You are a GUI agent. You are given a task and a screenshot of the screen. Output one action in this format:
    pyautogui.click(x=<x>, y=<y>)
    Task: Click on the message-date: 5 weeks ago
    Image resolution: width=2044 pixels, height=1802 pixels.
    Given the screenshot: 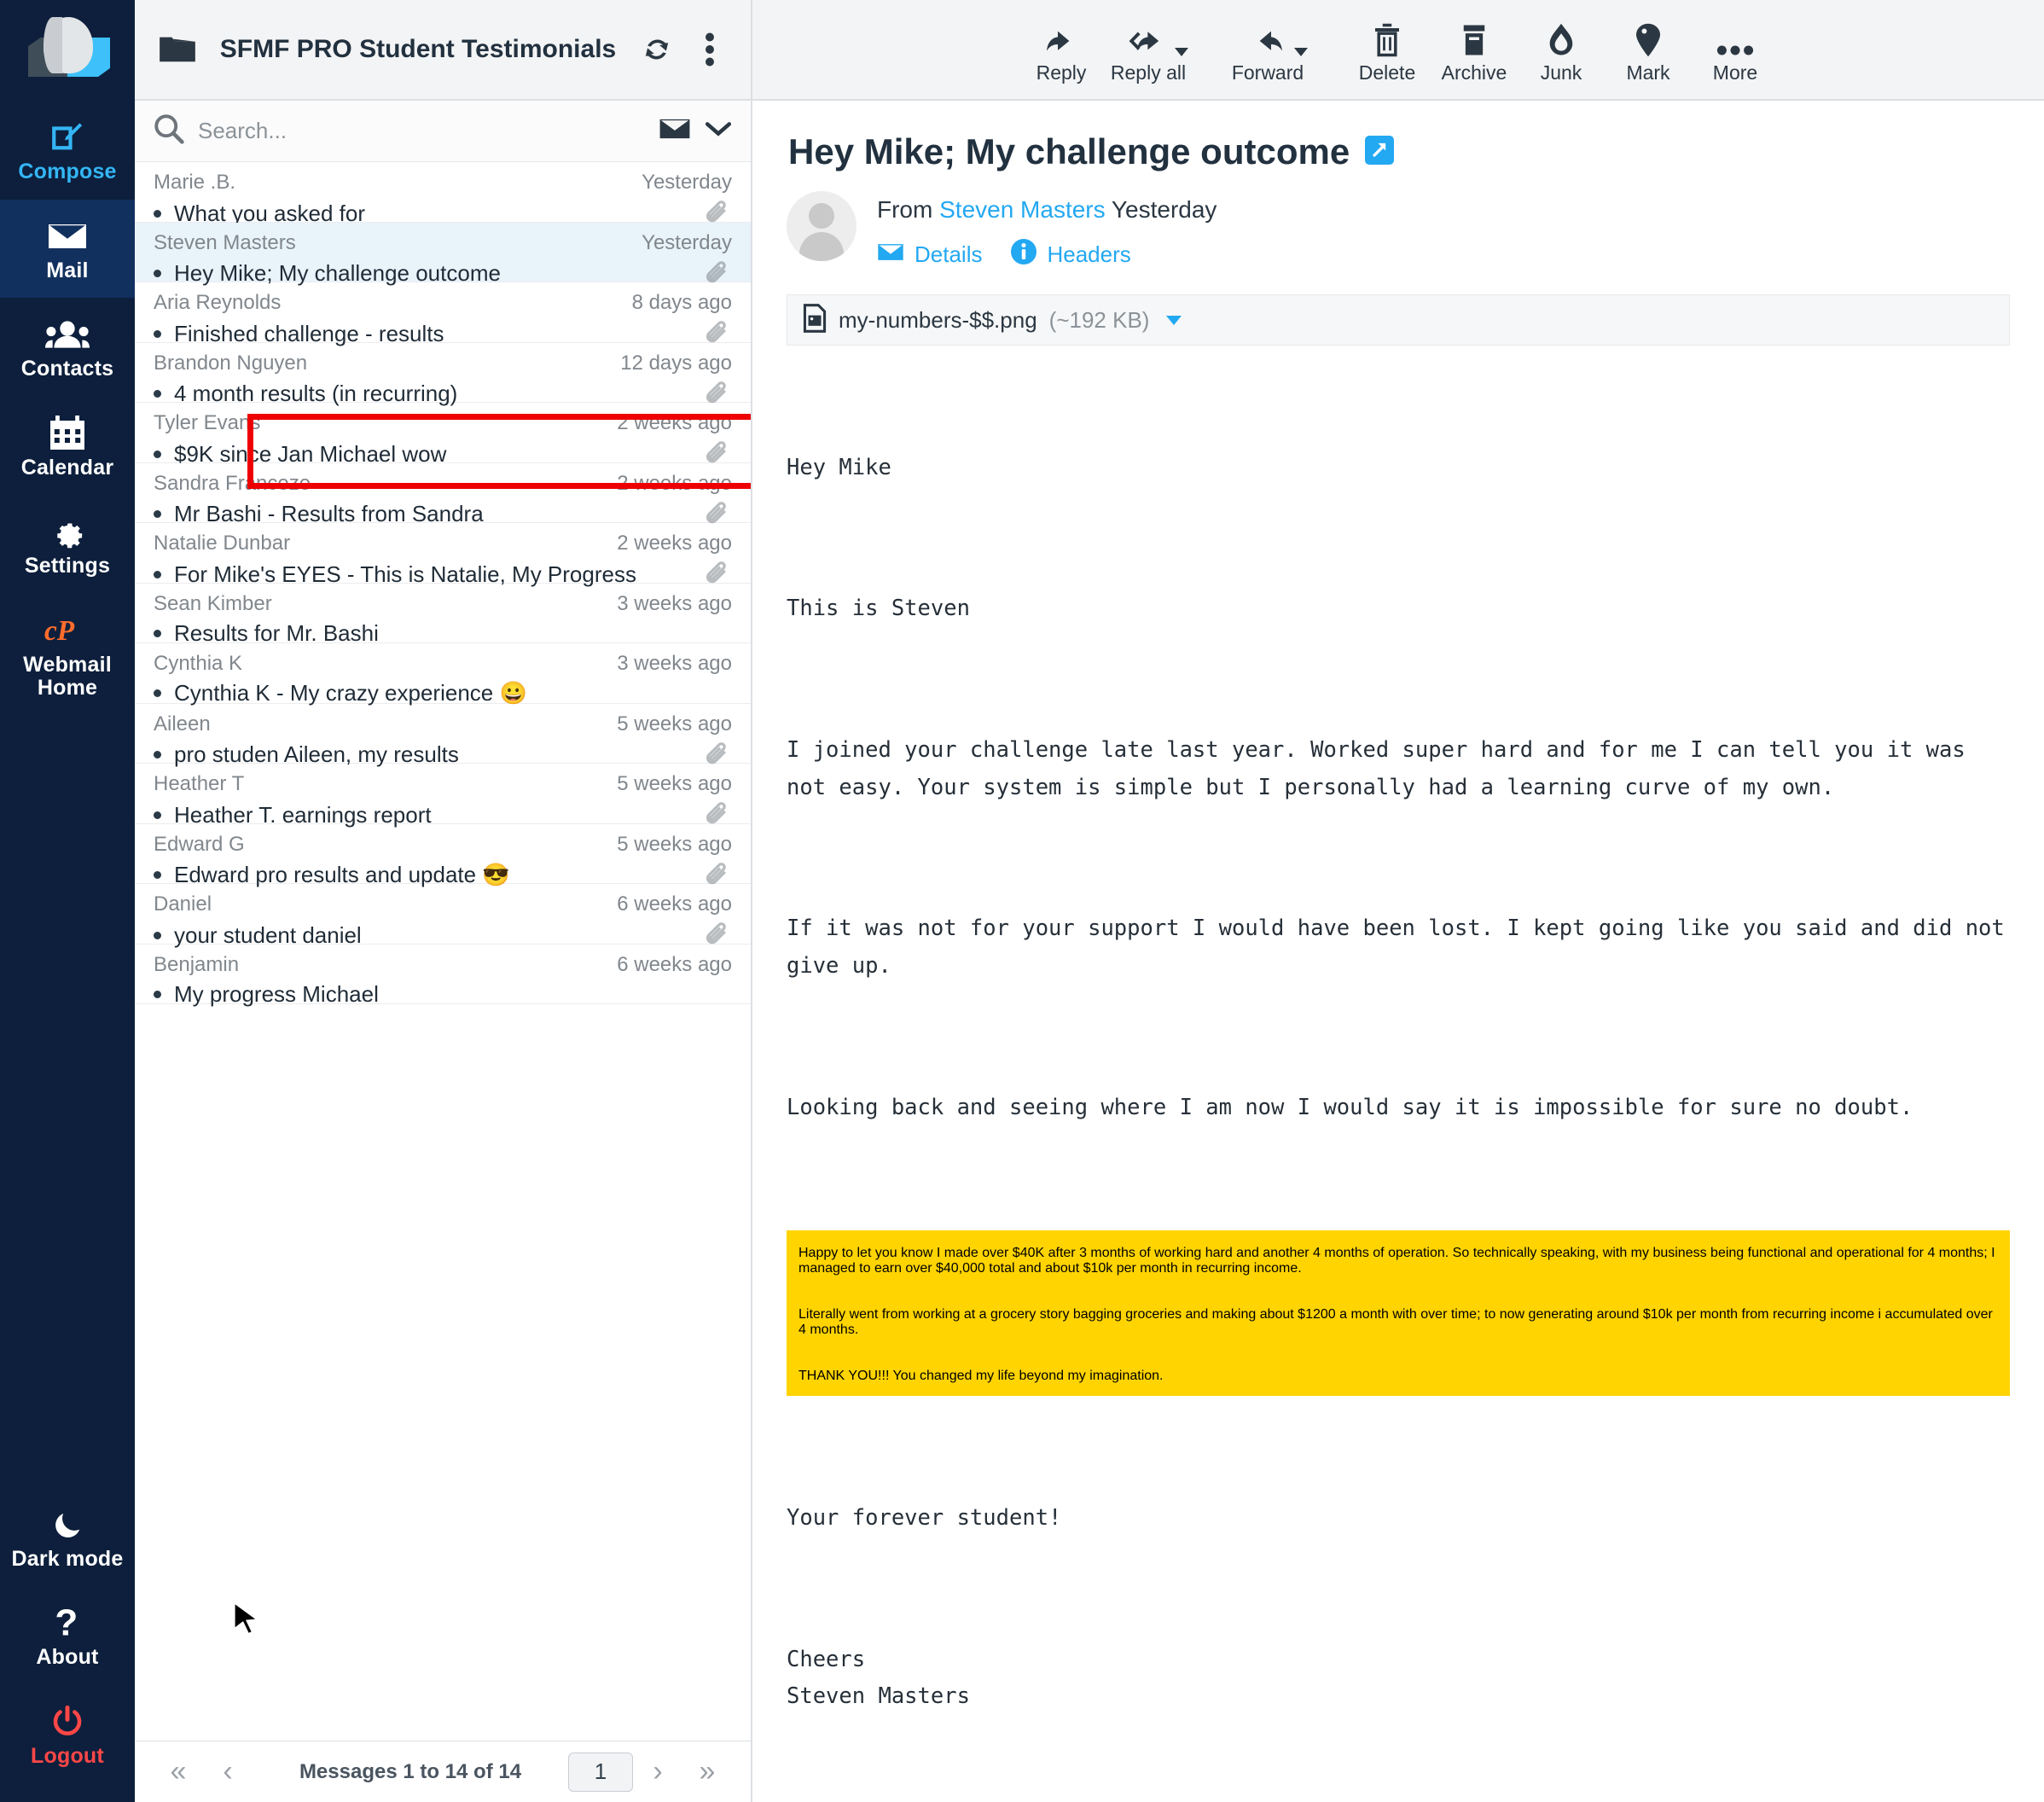 What is the action you would take?
    pyautogui.click(x=674, y=784)
    